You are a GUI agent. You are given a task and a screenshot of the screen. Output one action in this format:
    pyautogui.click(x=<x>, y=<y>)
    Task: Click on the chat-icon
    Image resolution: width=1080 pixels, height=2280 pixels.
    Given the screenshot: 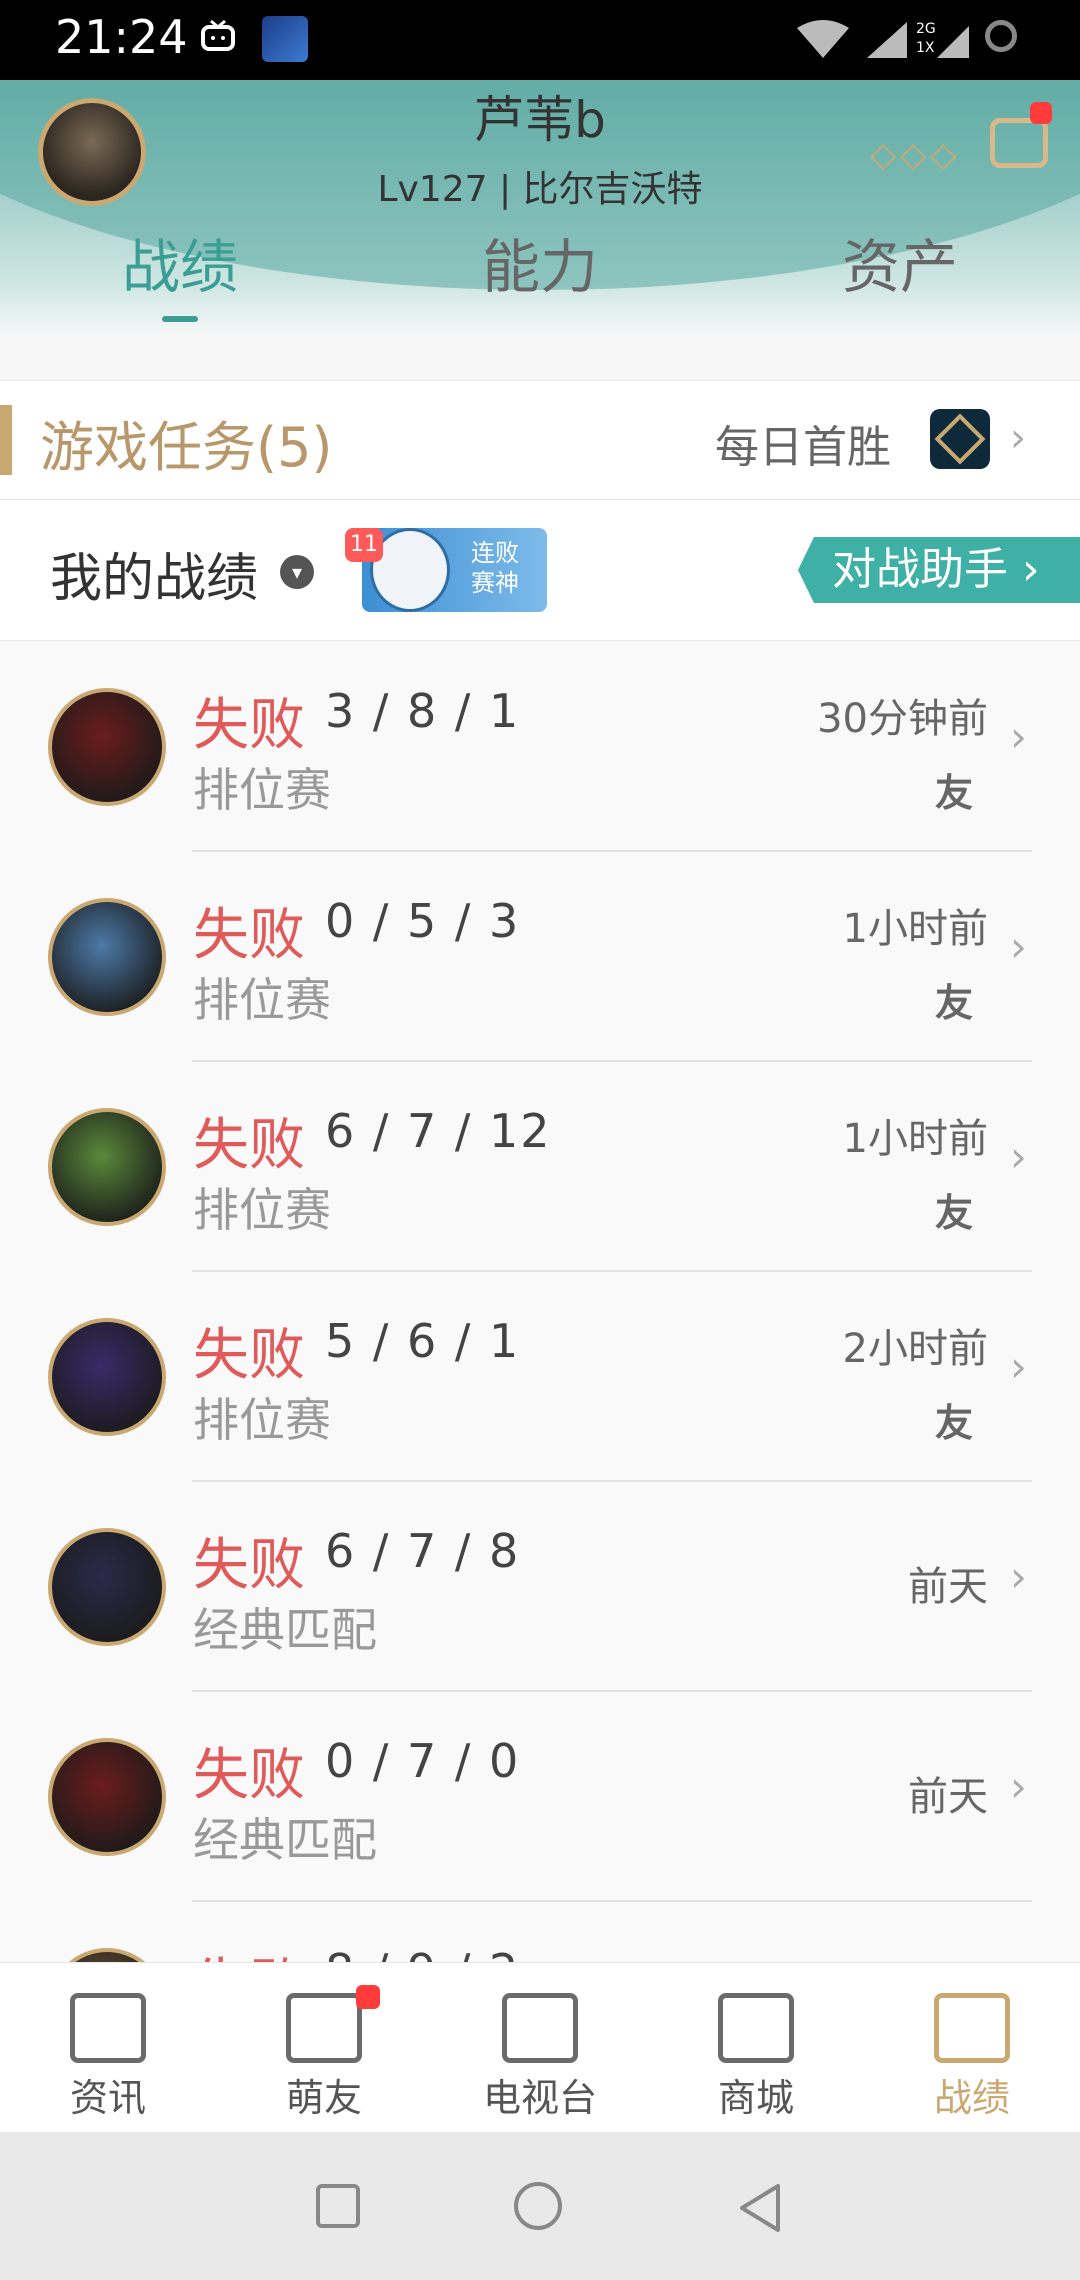 What is the action you would take?
    pyautogui.click(x=1019, y=143)
    